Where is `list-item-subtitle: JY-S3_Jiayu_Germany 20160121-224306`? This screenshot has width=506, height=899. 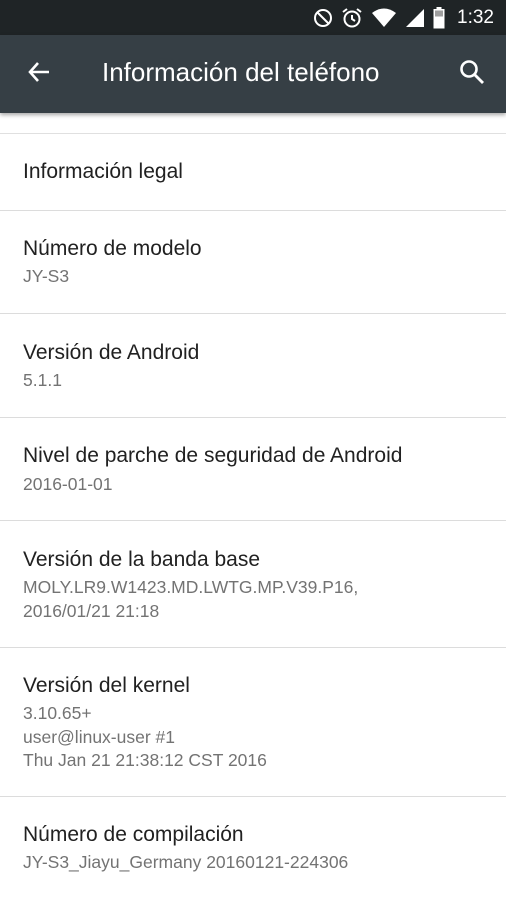 list-item-subtitle: JY-S3_Jiayu_Germany 20160121-224306 is located at coordinates (186, 862).